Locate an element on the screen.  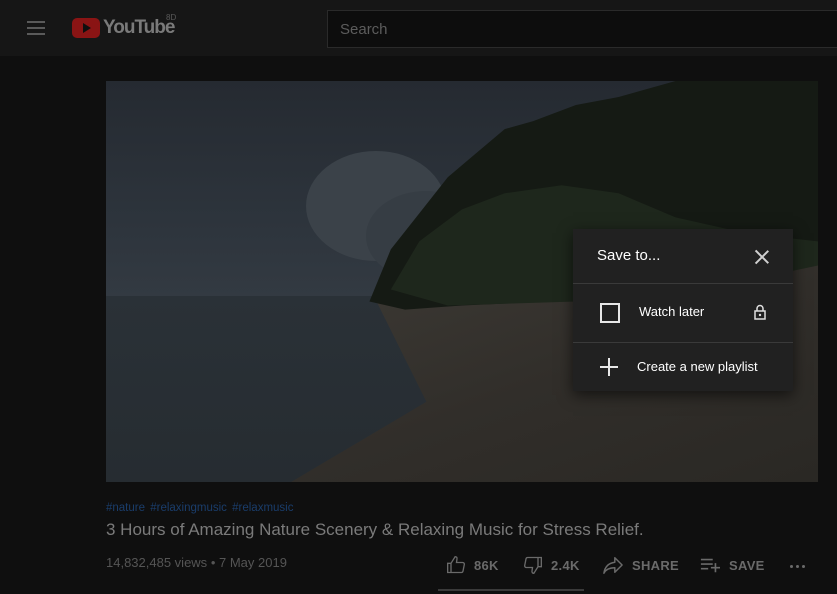
playlist-item-watch-later: Watch later is located at coordinates (683, 313).